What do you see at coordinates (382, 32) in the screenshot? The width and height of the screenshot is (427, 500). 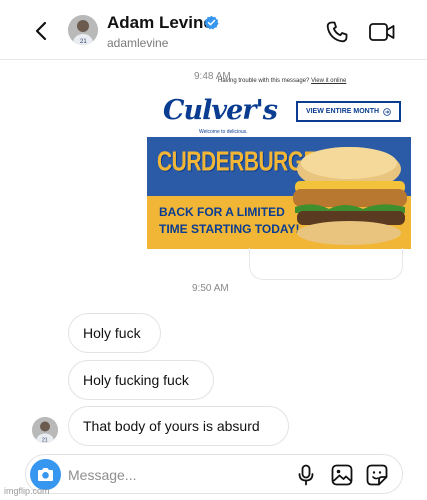 I see `video-camera-icon` at bounding box center [382, 32].